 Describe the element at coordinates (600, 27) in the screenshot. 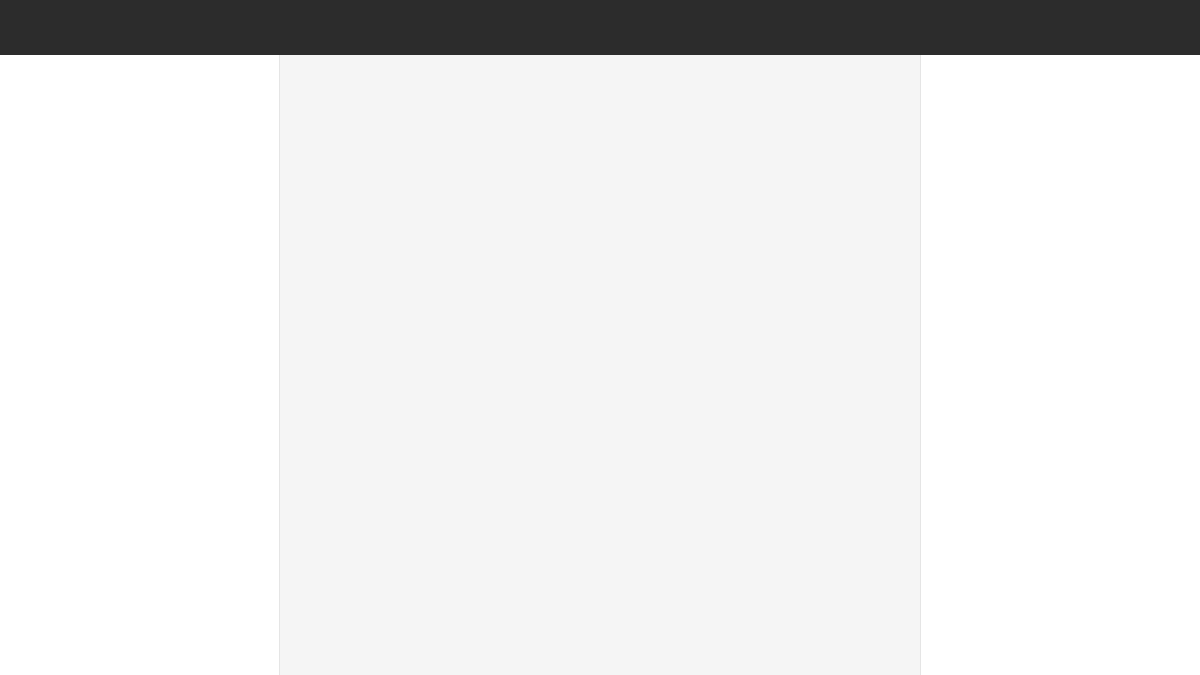

I see `app-toolbar` at that location.